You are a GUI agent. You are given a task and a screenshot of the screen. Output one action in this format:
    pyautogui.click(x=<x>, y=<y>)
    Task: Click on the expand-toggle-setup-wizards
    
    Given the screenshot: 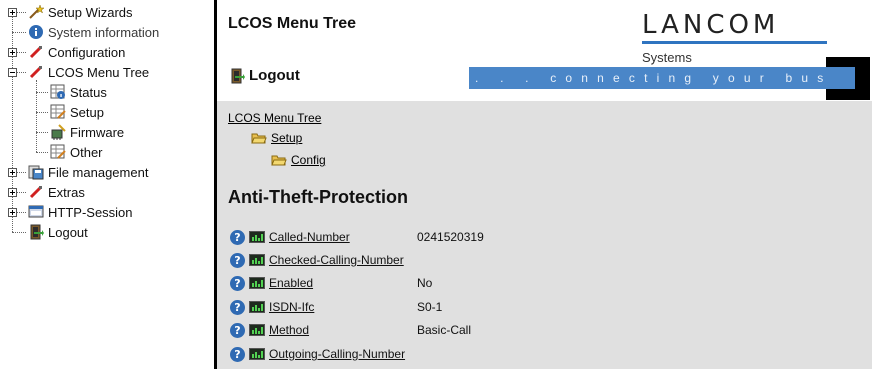 What is the action you would take?
    pyautogui.click(x=12, y=12)
    